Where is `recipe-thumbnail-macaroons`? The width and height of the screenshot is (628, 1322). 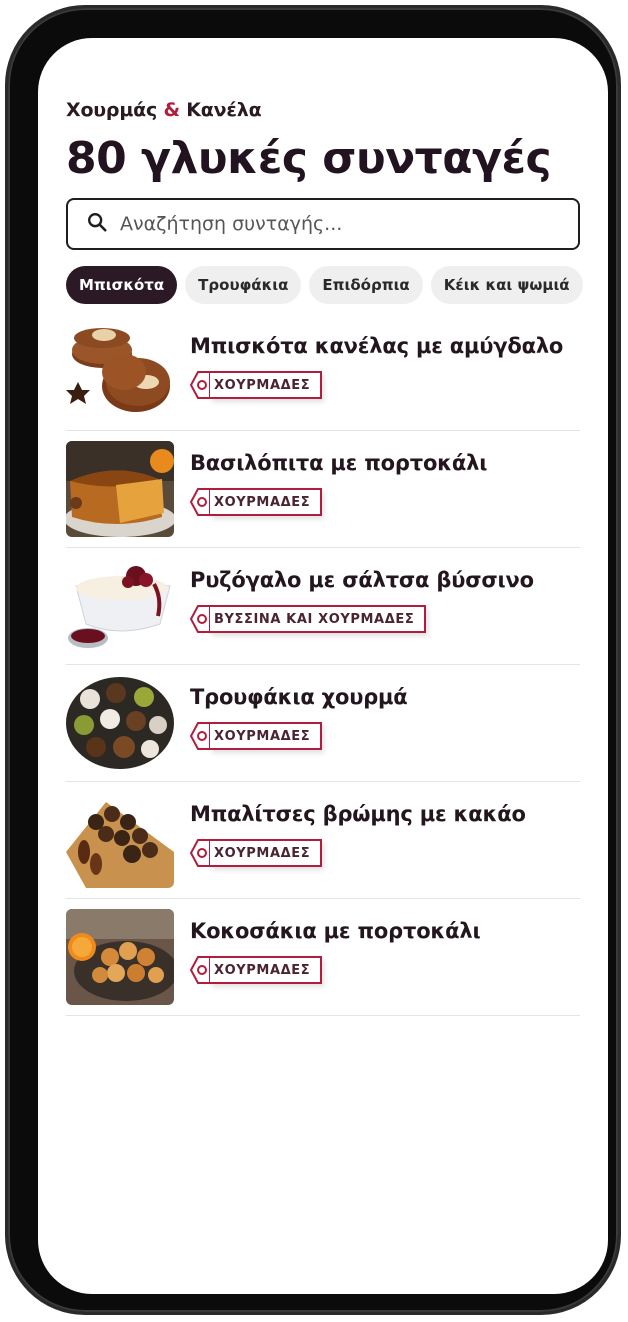 recipe-thumbnail-macaroons is located at coordinates (120, 957).